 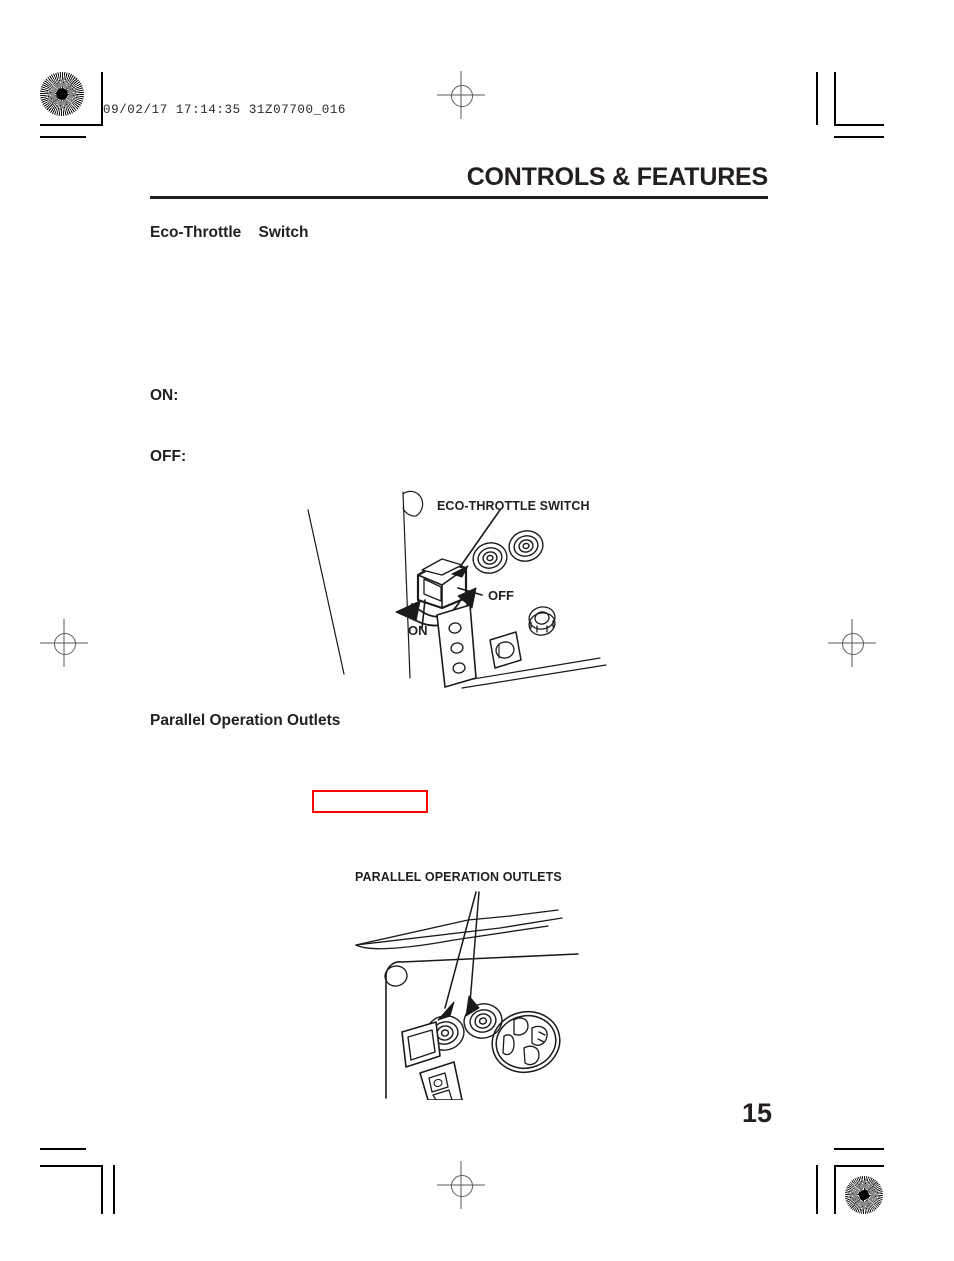 I want to click on crop-mark-top-right-horizontal, so click(x=859, y=125).